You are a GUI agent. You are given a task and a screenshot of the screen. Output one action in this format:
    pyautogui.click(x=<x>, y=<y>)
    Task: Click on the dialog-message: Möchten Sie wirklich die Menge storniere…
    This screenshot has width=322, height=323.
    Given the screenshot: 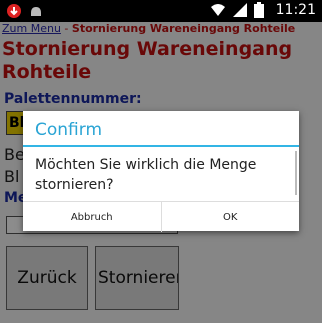 What is the action you would take?
    pyautogui.click(x=146, y=175)
    